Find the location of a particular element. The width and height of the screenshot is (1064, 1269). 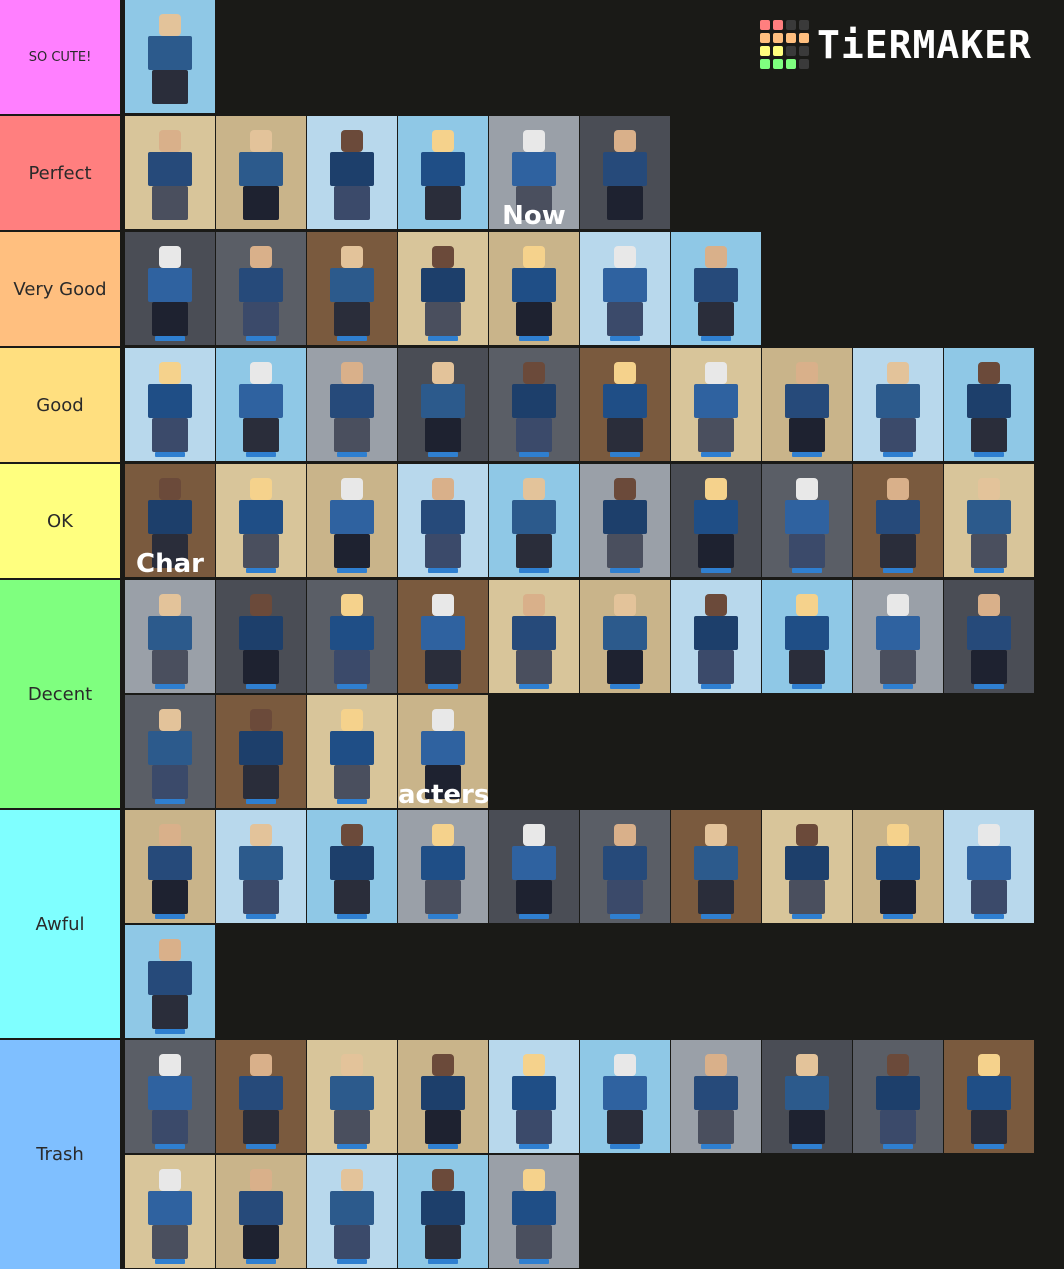

tier-label: OK is located at coordinates (61, 521).